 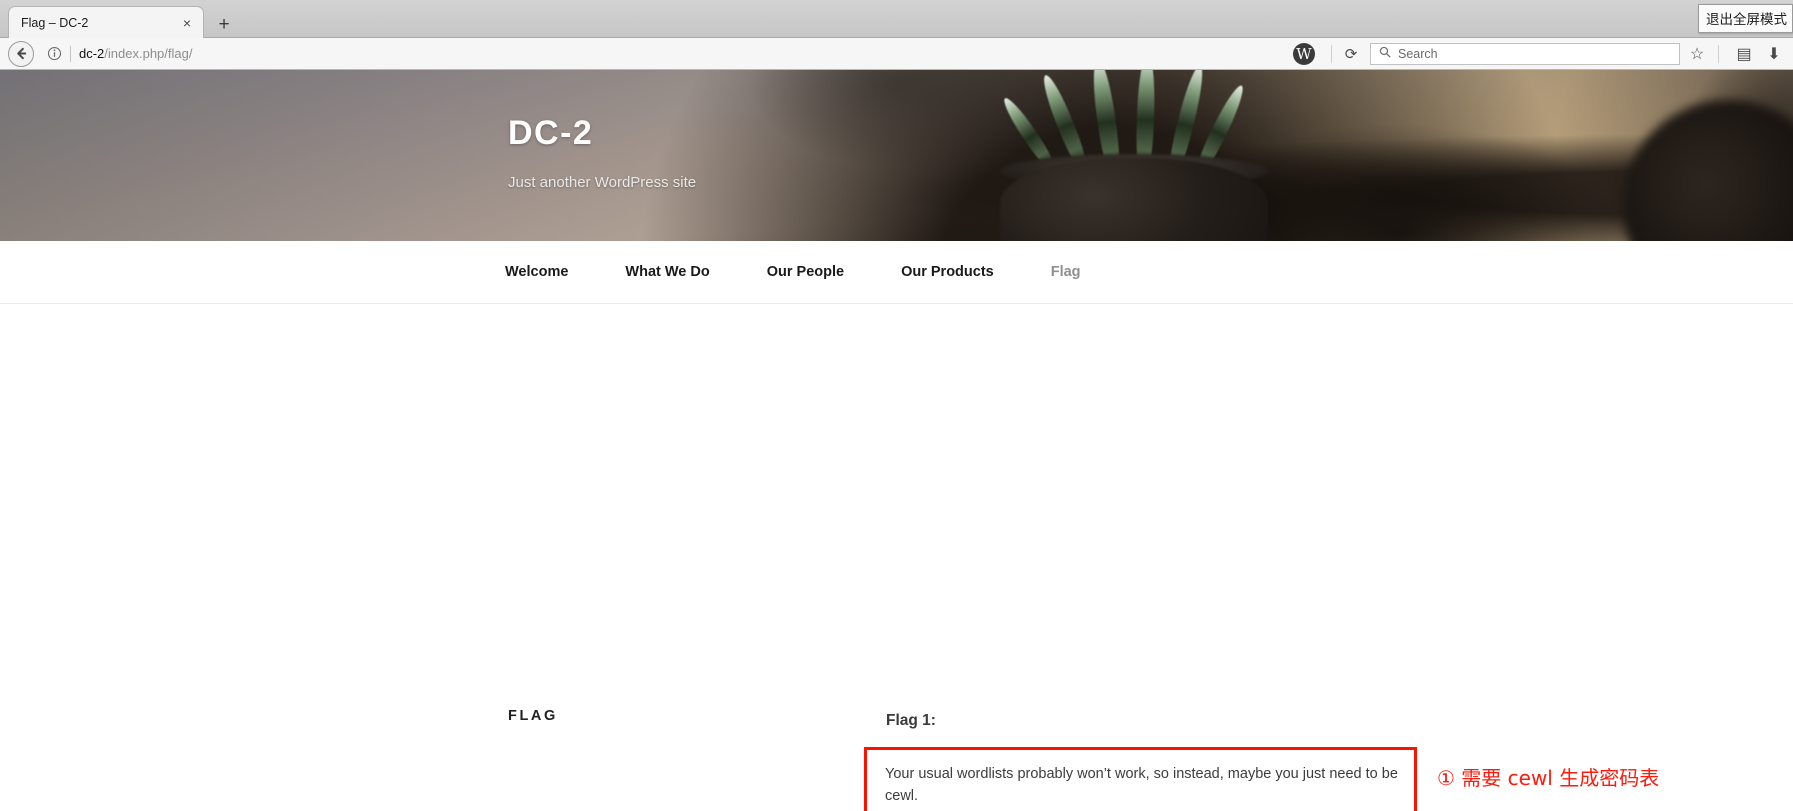 I want to click on site-info-icon, so click(x=54, y=54).